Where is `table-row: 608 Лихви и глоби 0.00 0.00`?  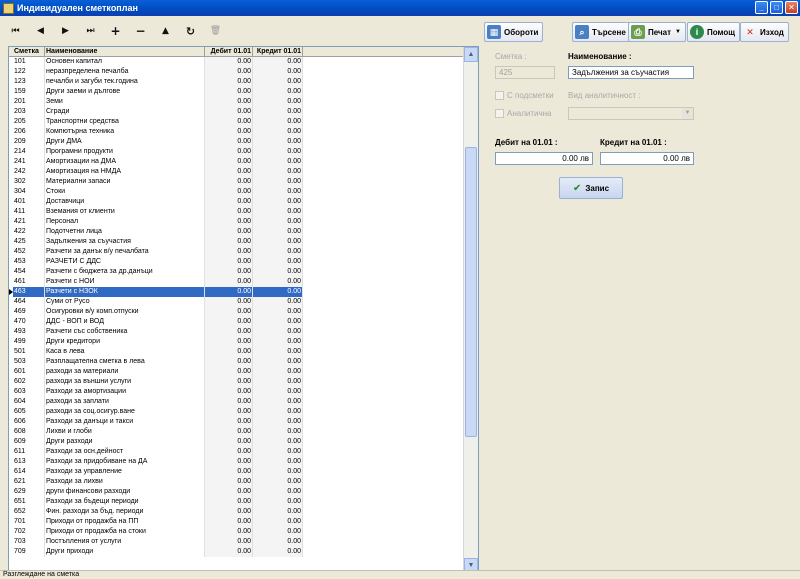
table-row: 608 Лихви и глоби 0.00 0.00 is located at coordinates (236, 432).